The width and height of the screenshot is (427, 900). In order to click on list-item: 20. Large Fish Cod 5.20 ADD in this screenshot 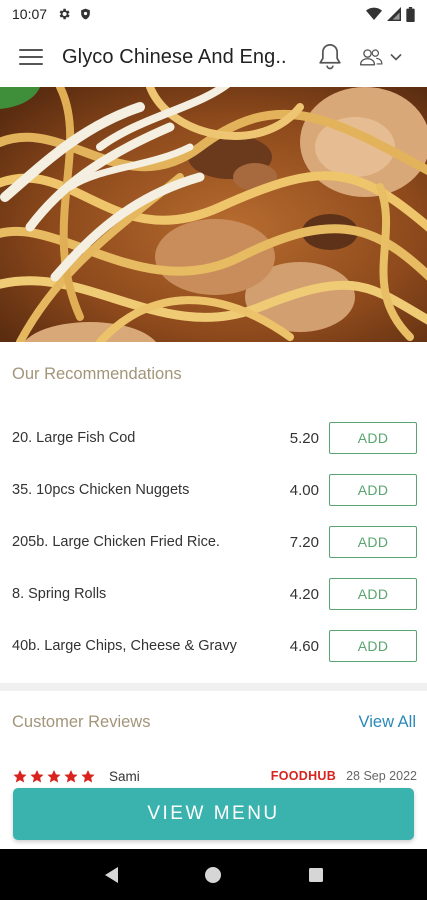, I will do `click(213, 438)`.